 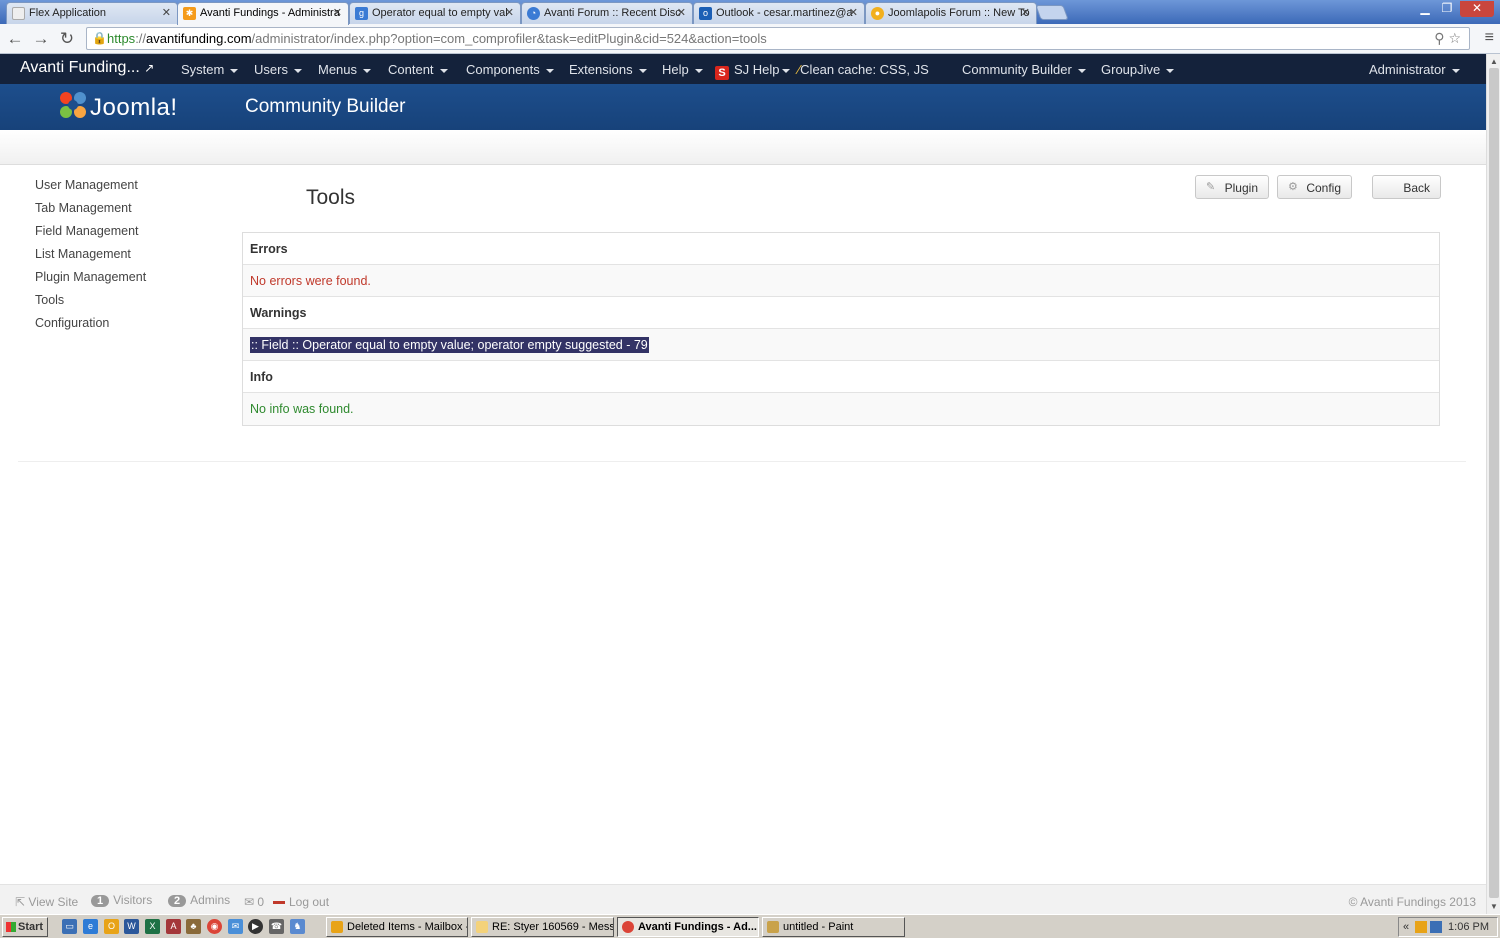 I want to click on visitors-link: 1 Visitors, so click(x=121, y=900).